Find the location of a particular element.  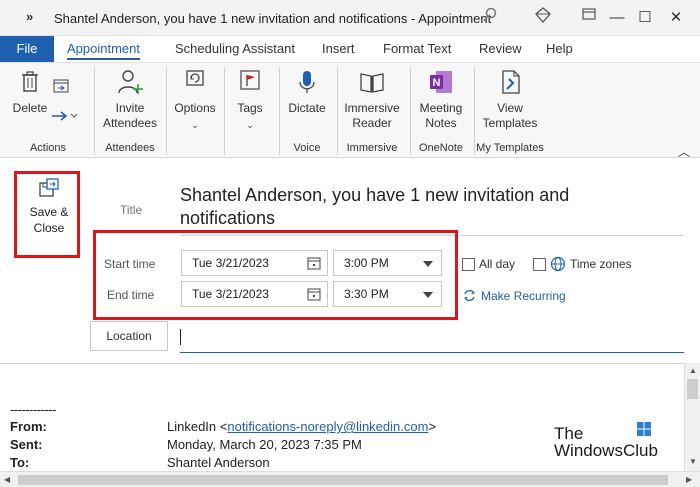

start-time-value: 3:00 PM is located at coordinates (366, 263).